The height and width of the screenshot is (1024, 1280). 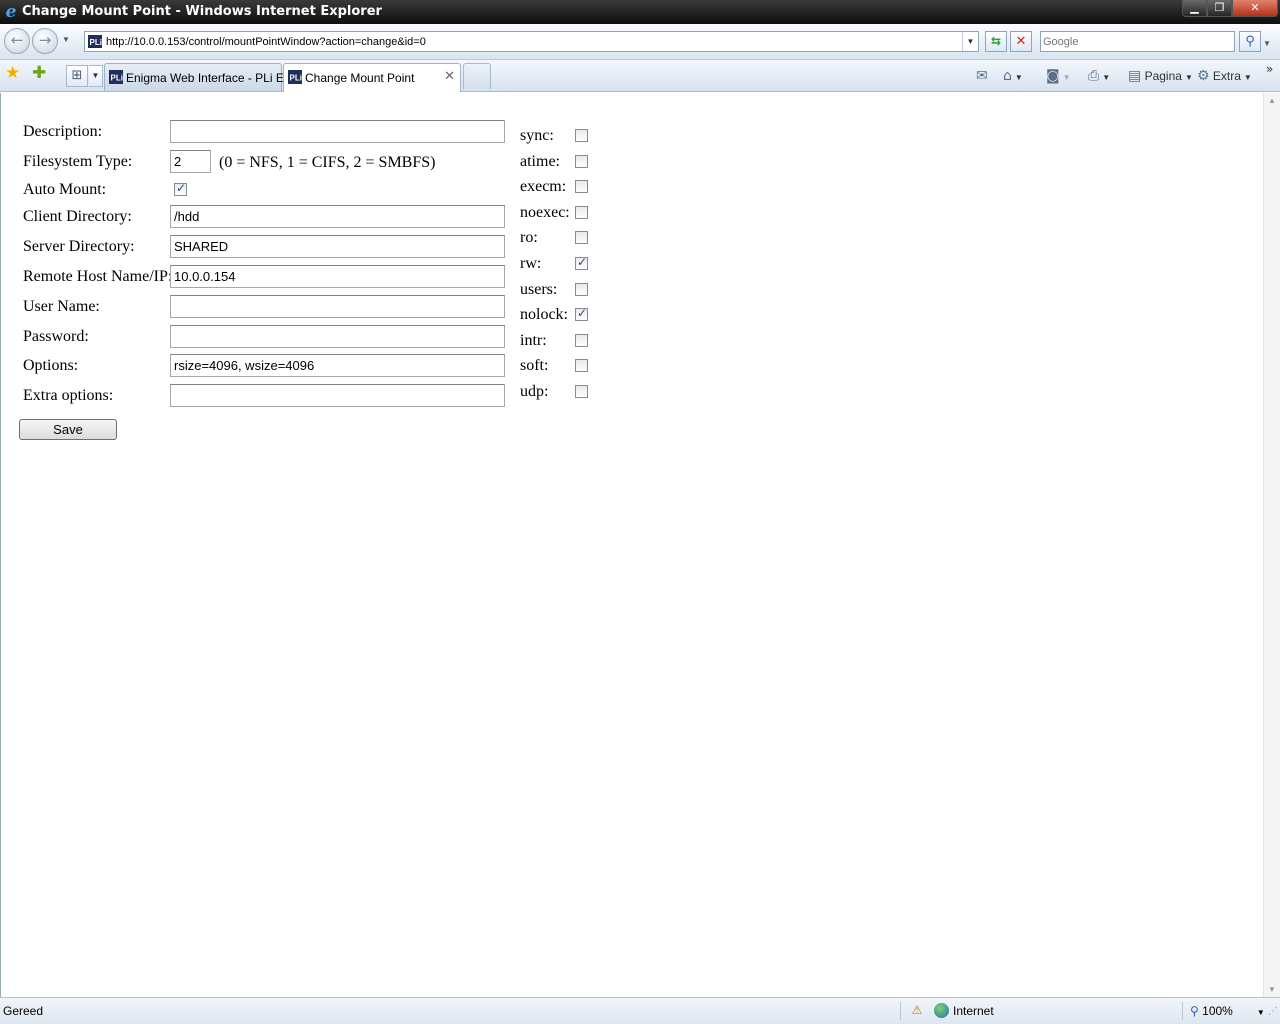 I want to click on address-input, so click(x=533, y=41).